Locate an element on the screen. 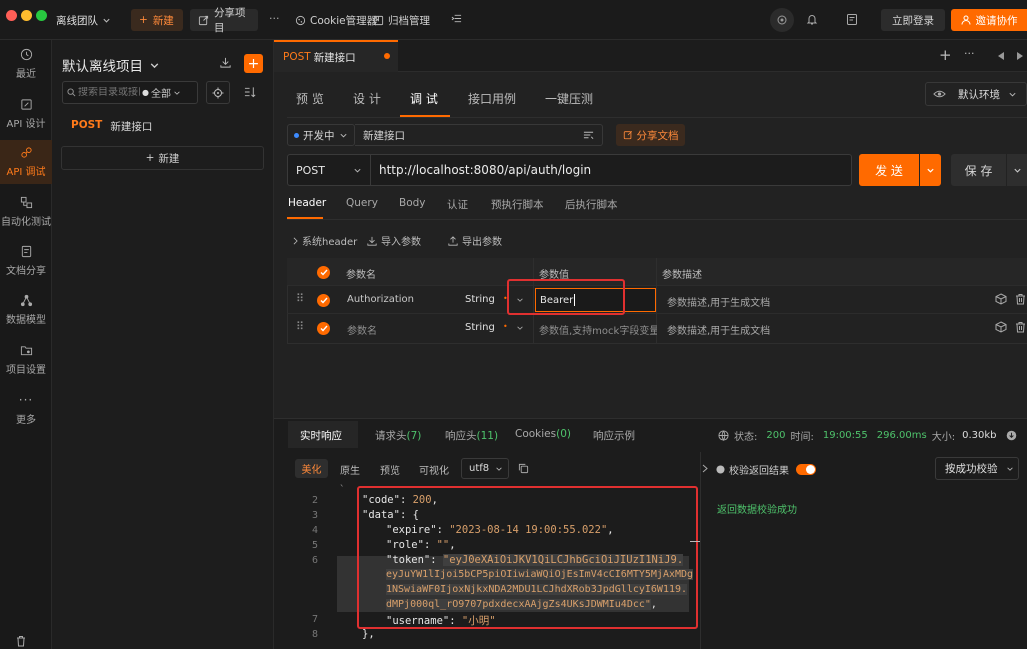  expand-icon is located at coordinates (705, 468).